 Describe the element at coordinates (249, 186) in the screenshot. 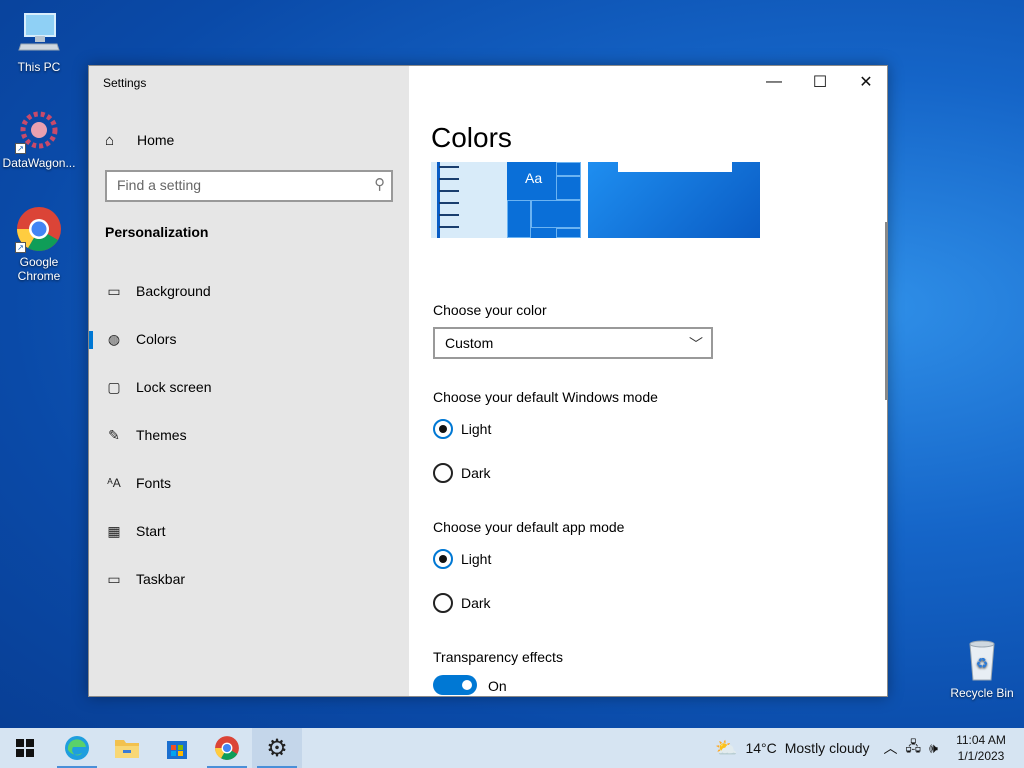

I see `search-input: Find a setting ⚲` at that location.